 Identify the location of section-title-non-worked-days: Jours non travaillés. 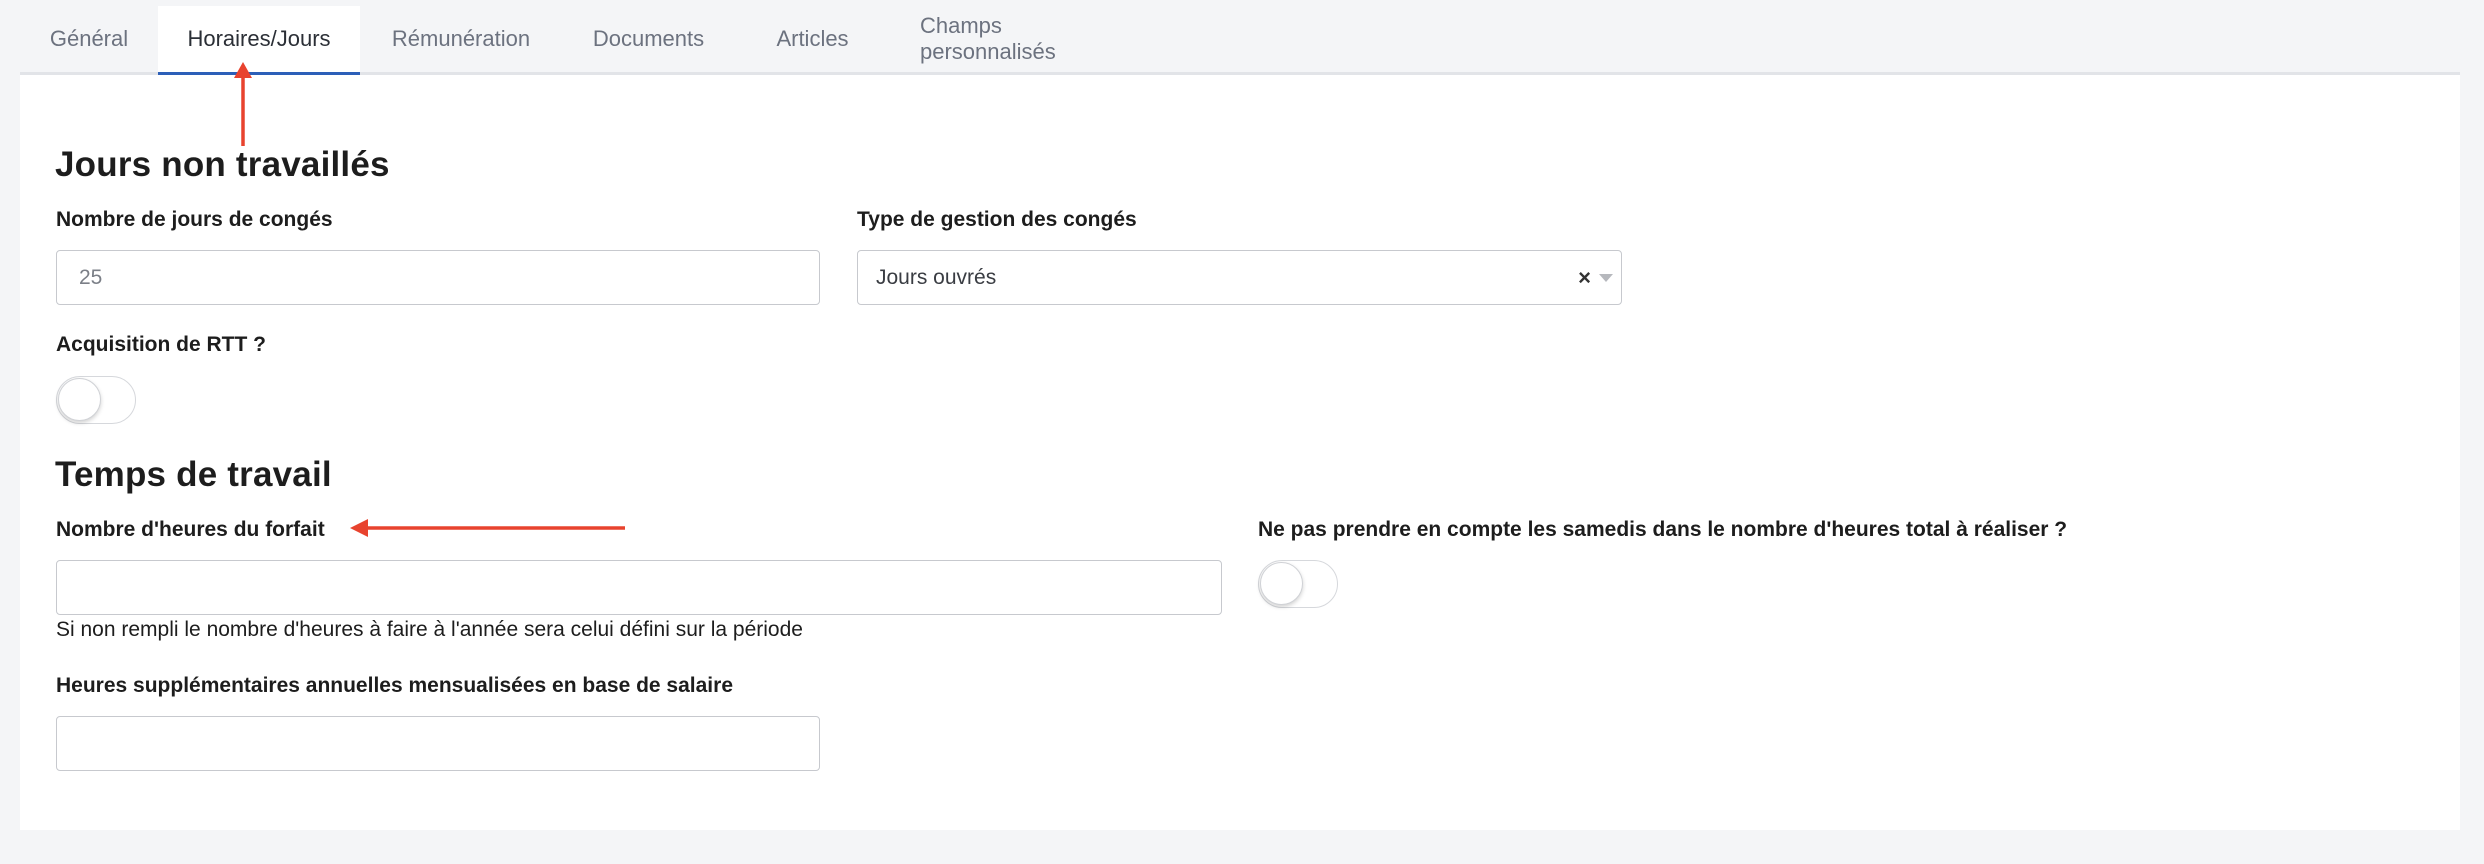
(222, 164).